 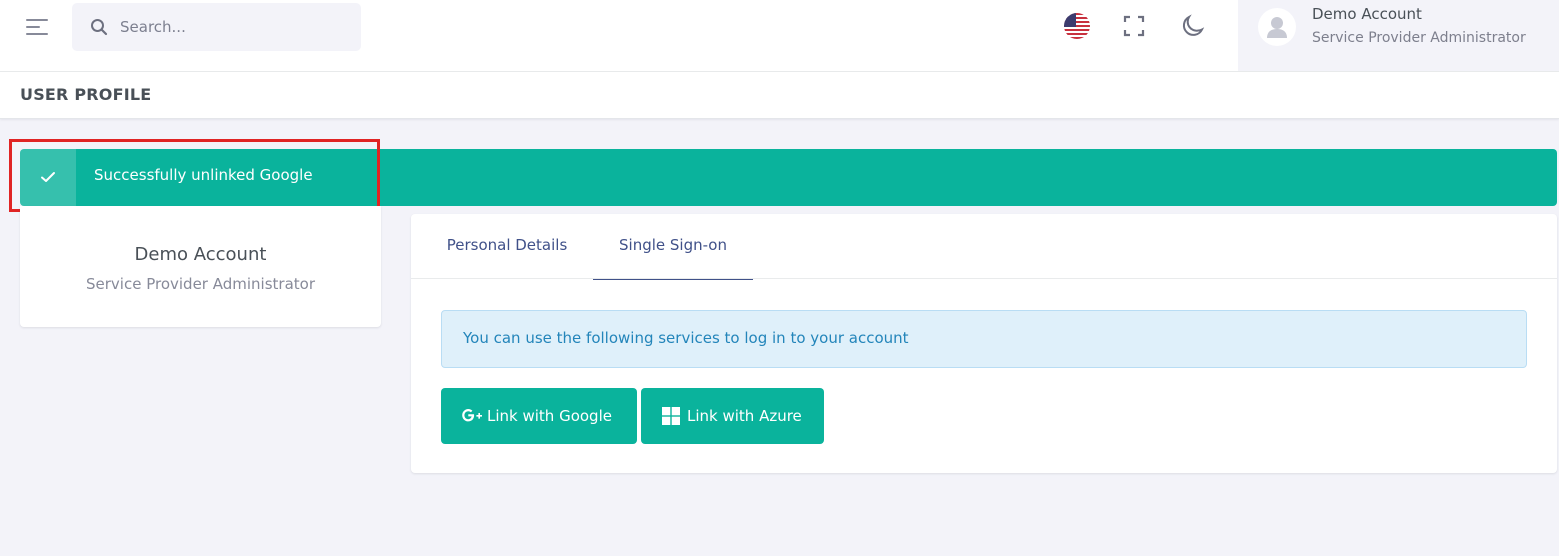 I want to click on user-name: Demo Account, so click(x=1367, y=14).